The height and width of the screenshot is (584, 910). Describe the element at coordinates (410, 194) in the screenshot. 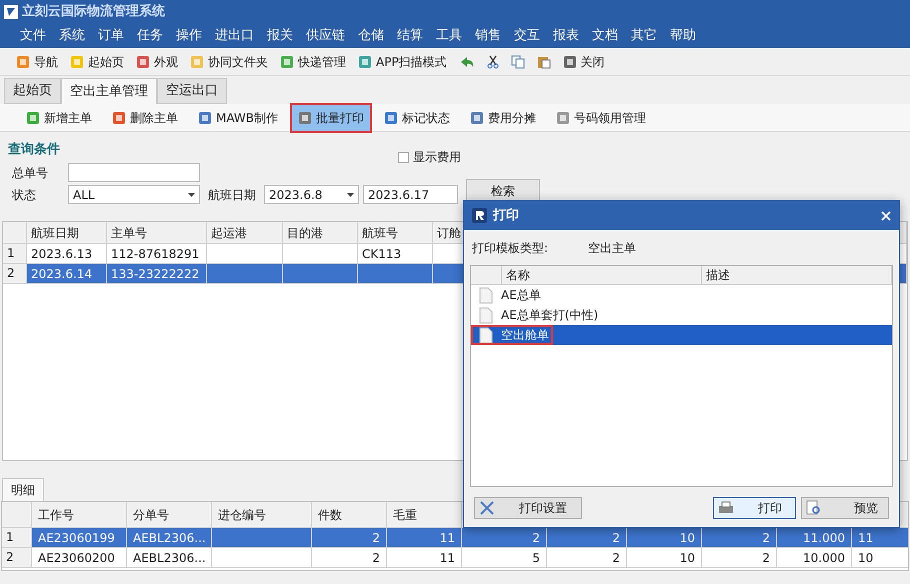

I see `date-to-field: 2023.6.17` at that location.